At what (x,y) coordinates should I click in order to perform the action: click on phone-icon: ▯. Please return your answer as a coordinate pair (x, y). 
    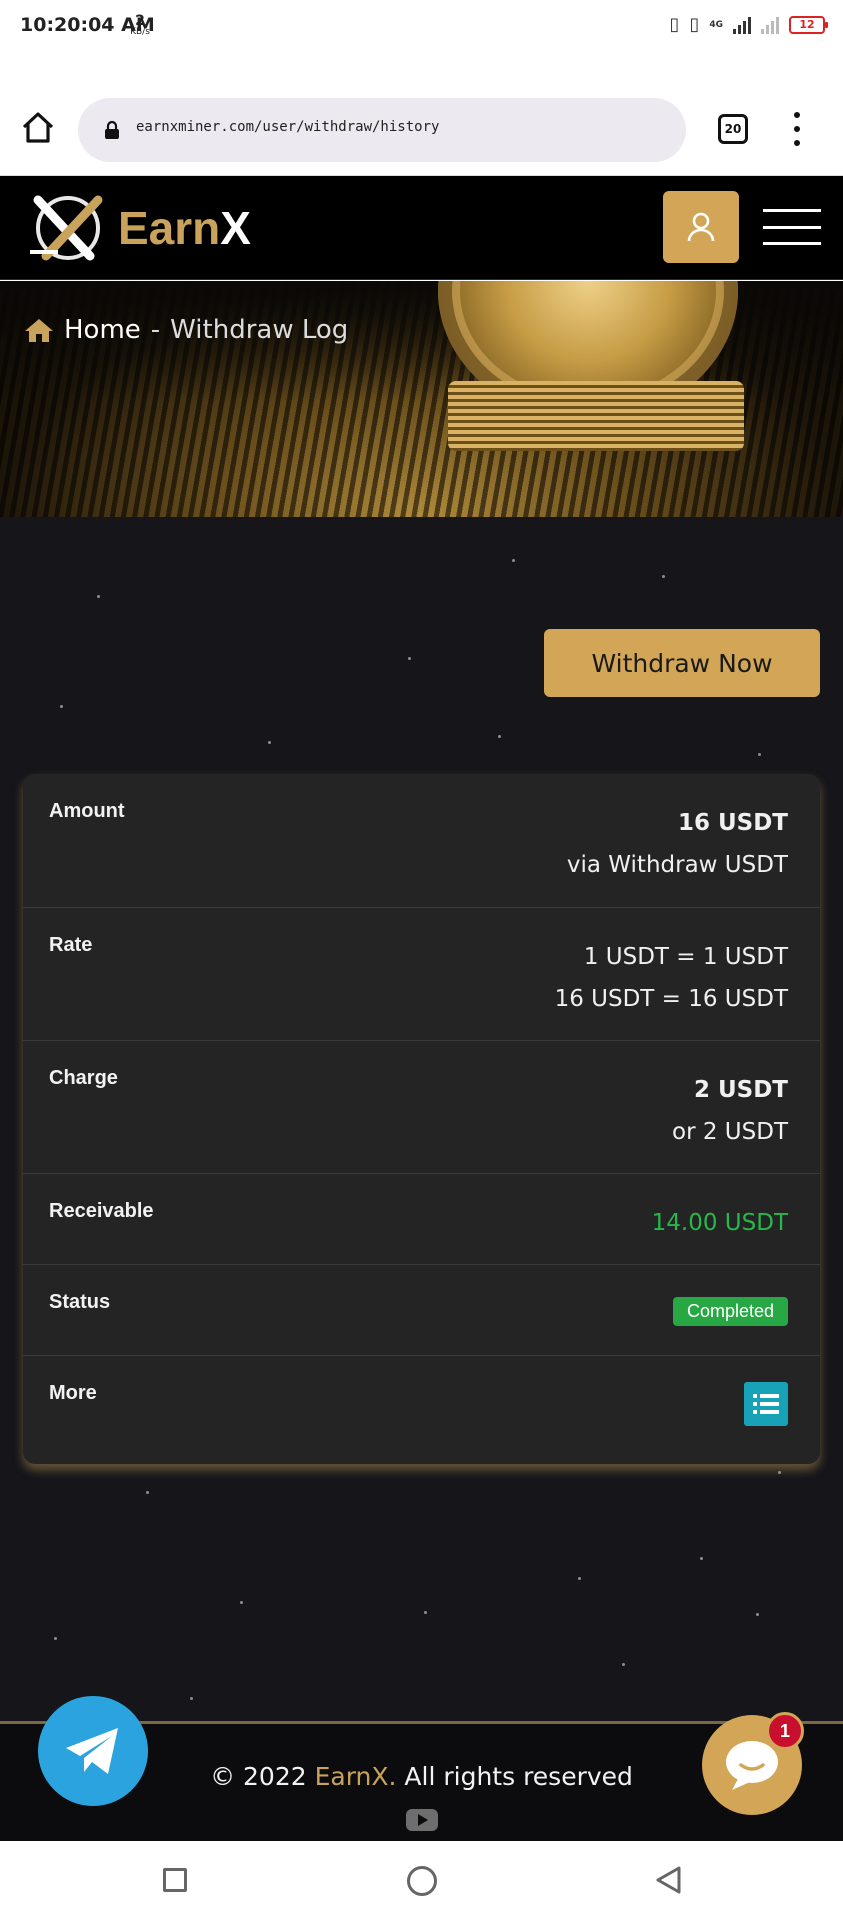
    Looking at the image, I should click on (674, 24).